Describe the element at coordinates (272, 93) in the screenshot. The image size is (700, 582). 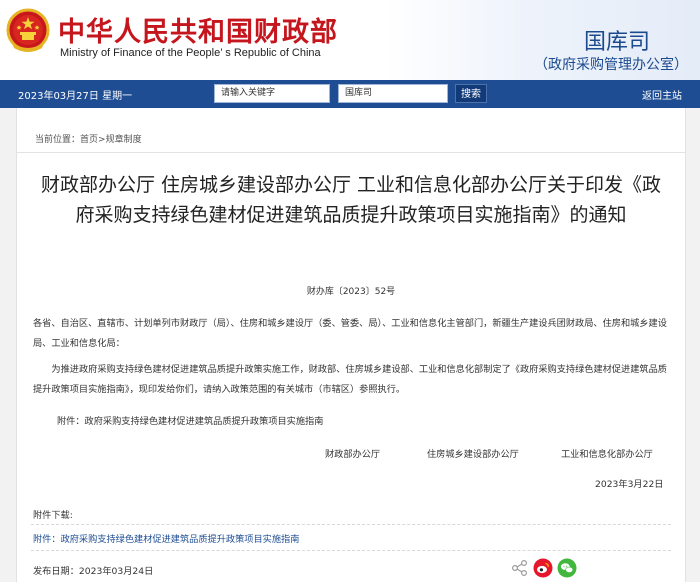
I see `search-input: 请输入关键字` at that location.